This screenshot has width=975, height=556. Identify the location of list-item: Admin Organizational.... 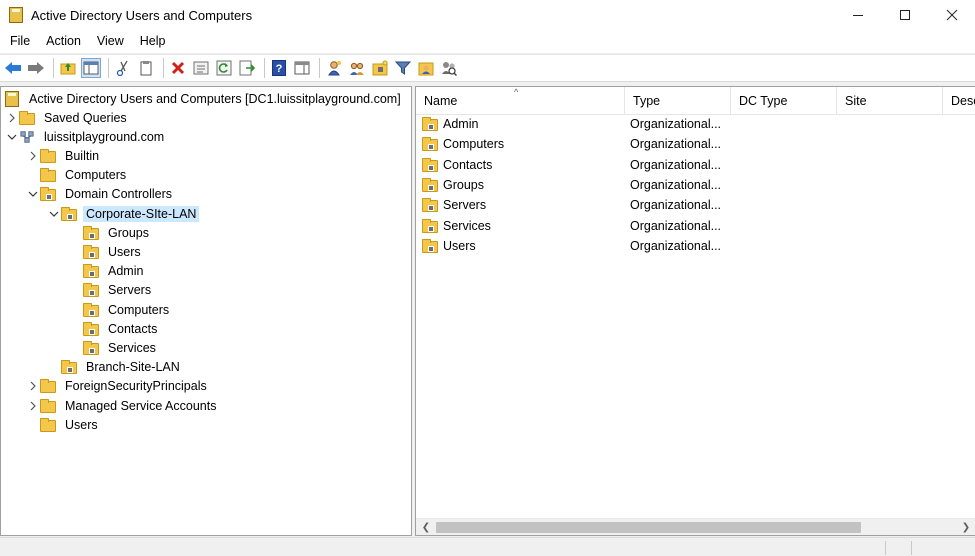
(695, 124).